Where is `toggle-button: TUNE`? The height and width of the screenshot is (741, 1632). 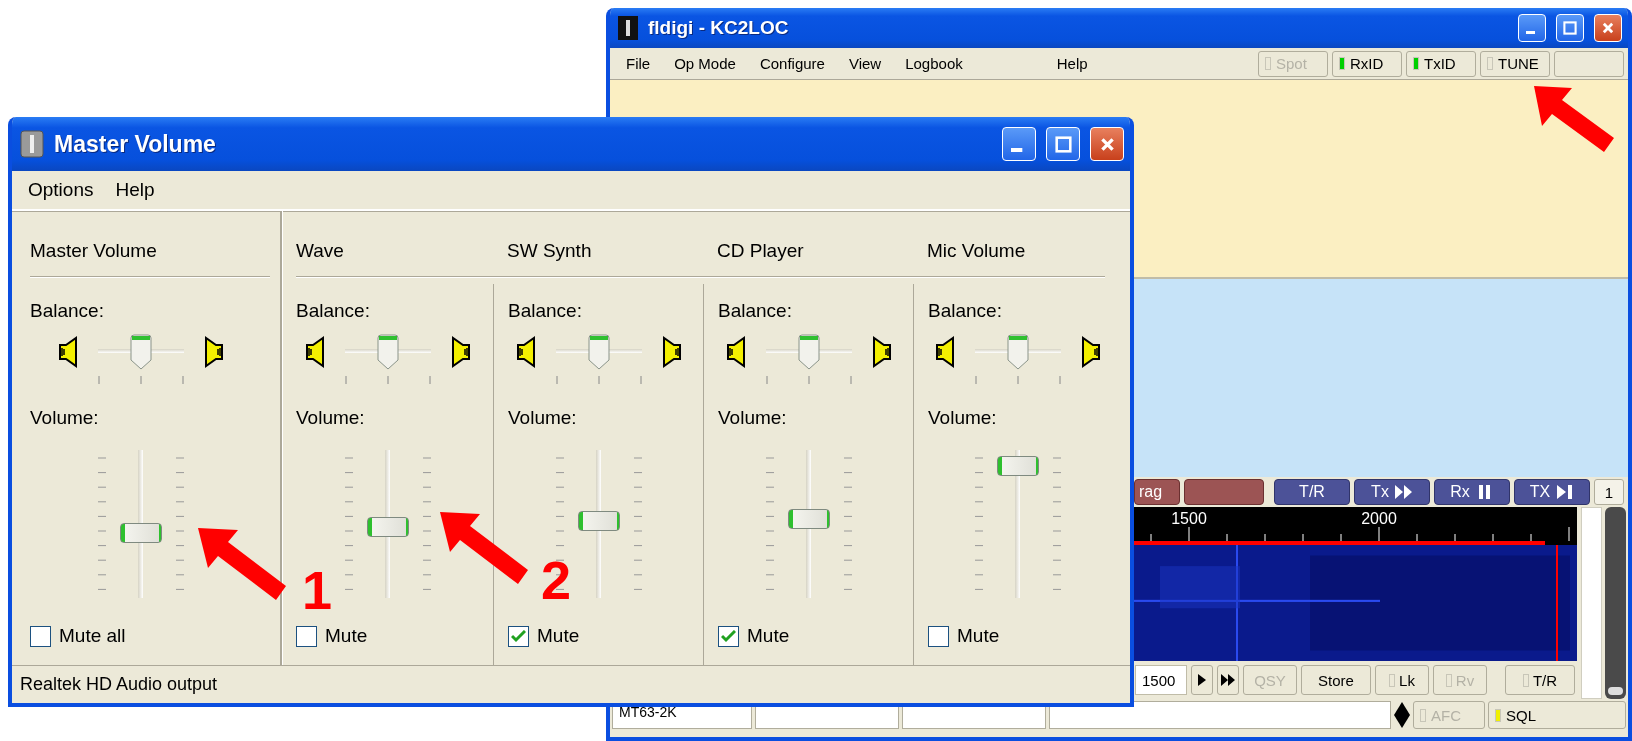 toggle-button: TUNE is located at coordinates (1515, 63).